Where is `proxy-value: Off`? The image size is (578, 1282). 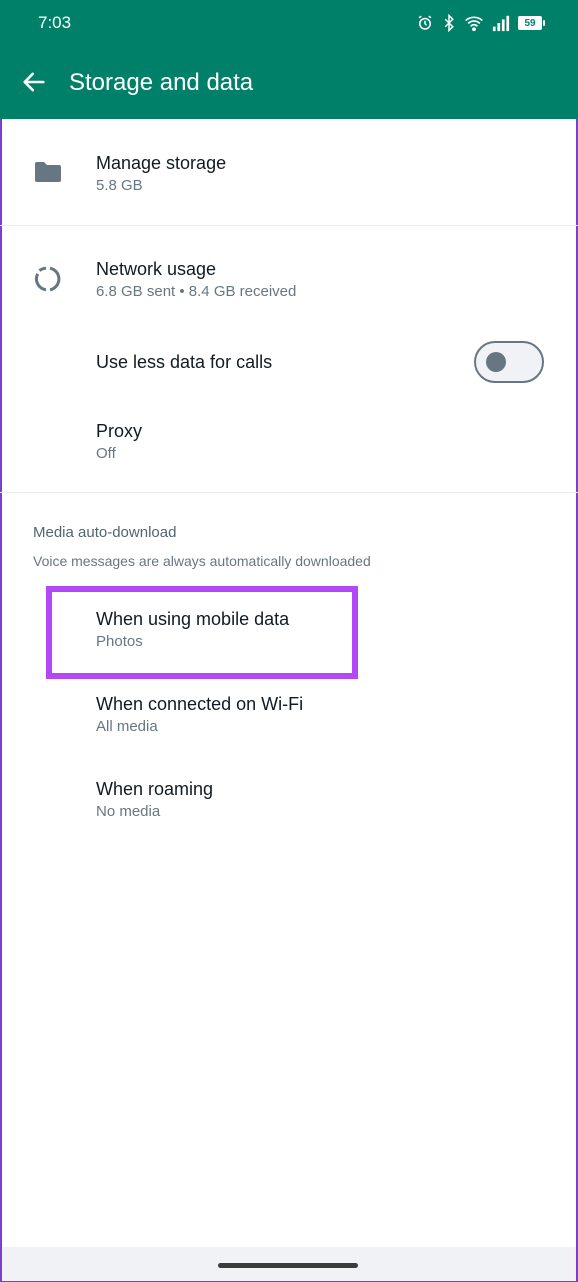
proxy-value: Off is located at coordinates (106, 453).